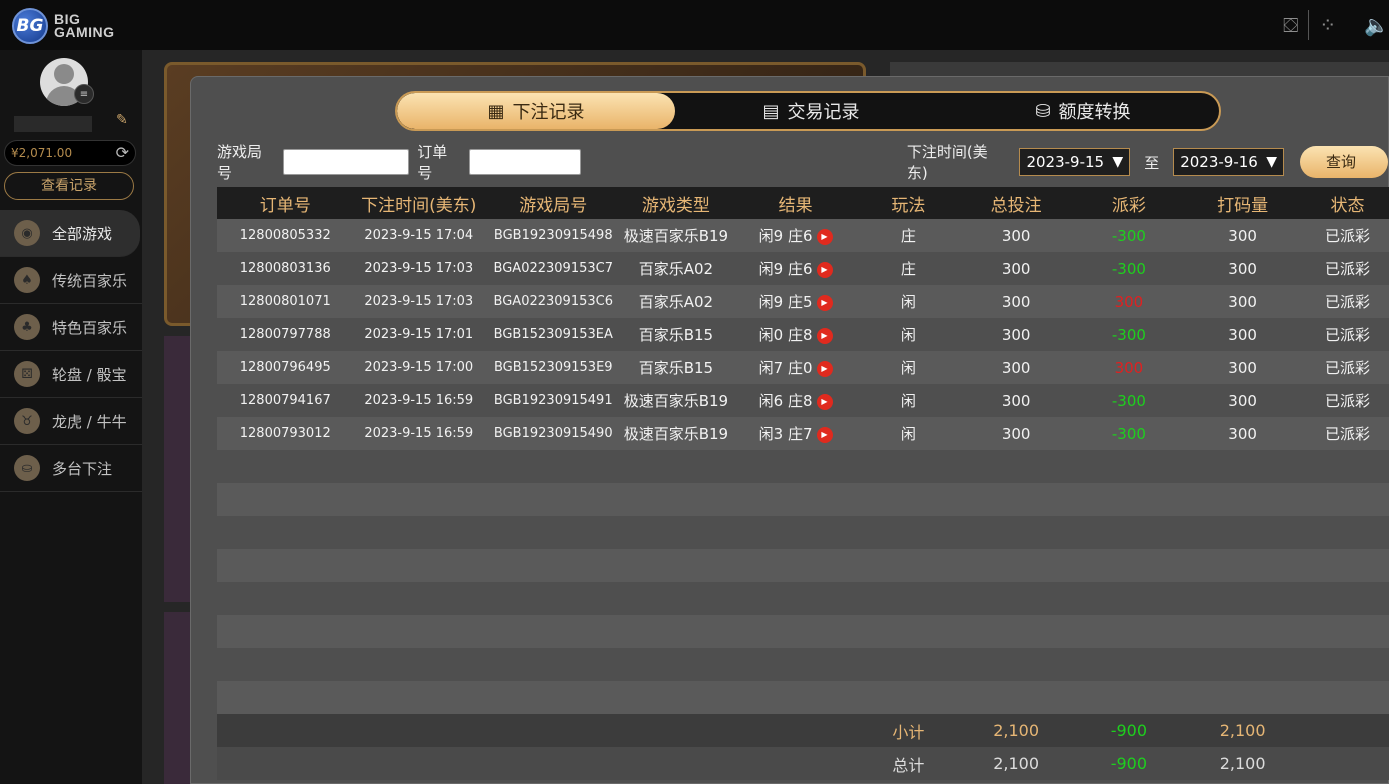  I want to click on order-value: 12800803136, so click(285, 268).